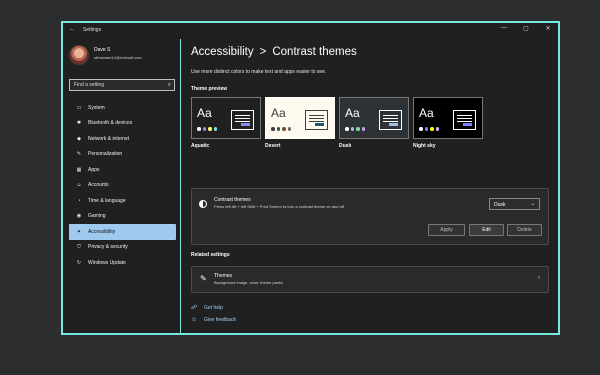 This screenshot has width=600, height=375. I want to click on theme-name: Dusk, so click(345, 146).